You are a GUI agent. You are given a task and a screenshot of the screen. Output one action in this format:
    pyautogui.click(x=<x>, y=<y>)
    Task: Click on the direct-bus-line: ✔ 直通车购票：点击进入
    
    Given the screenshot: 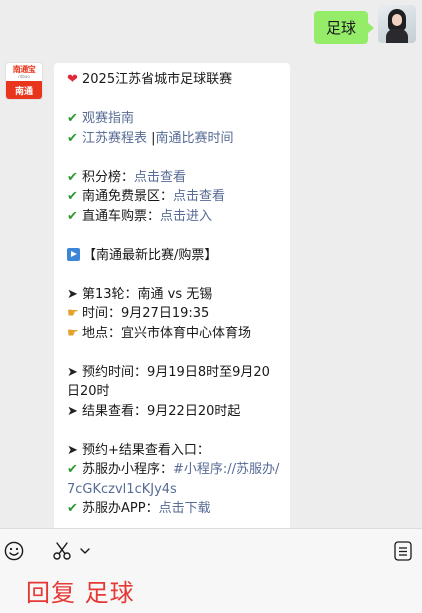 What is the action you would take?
    pyautogui.click(x=174, y=217)
    